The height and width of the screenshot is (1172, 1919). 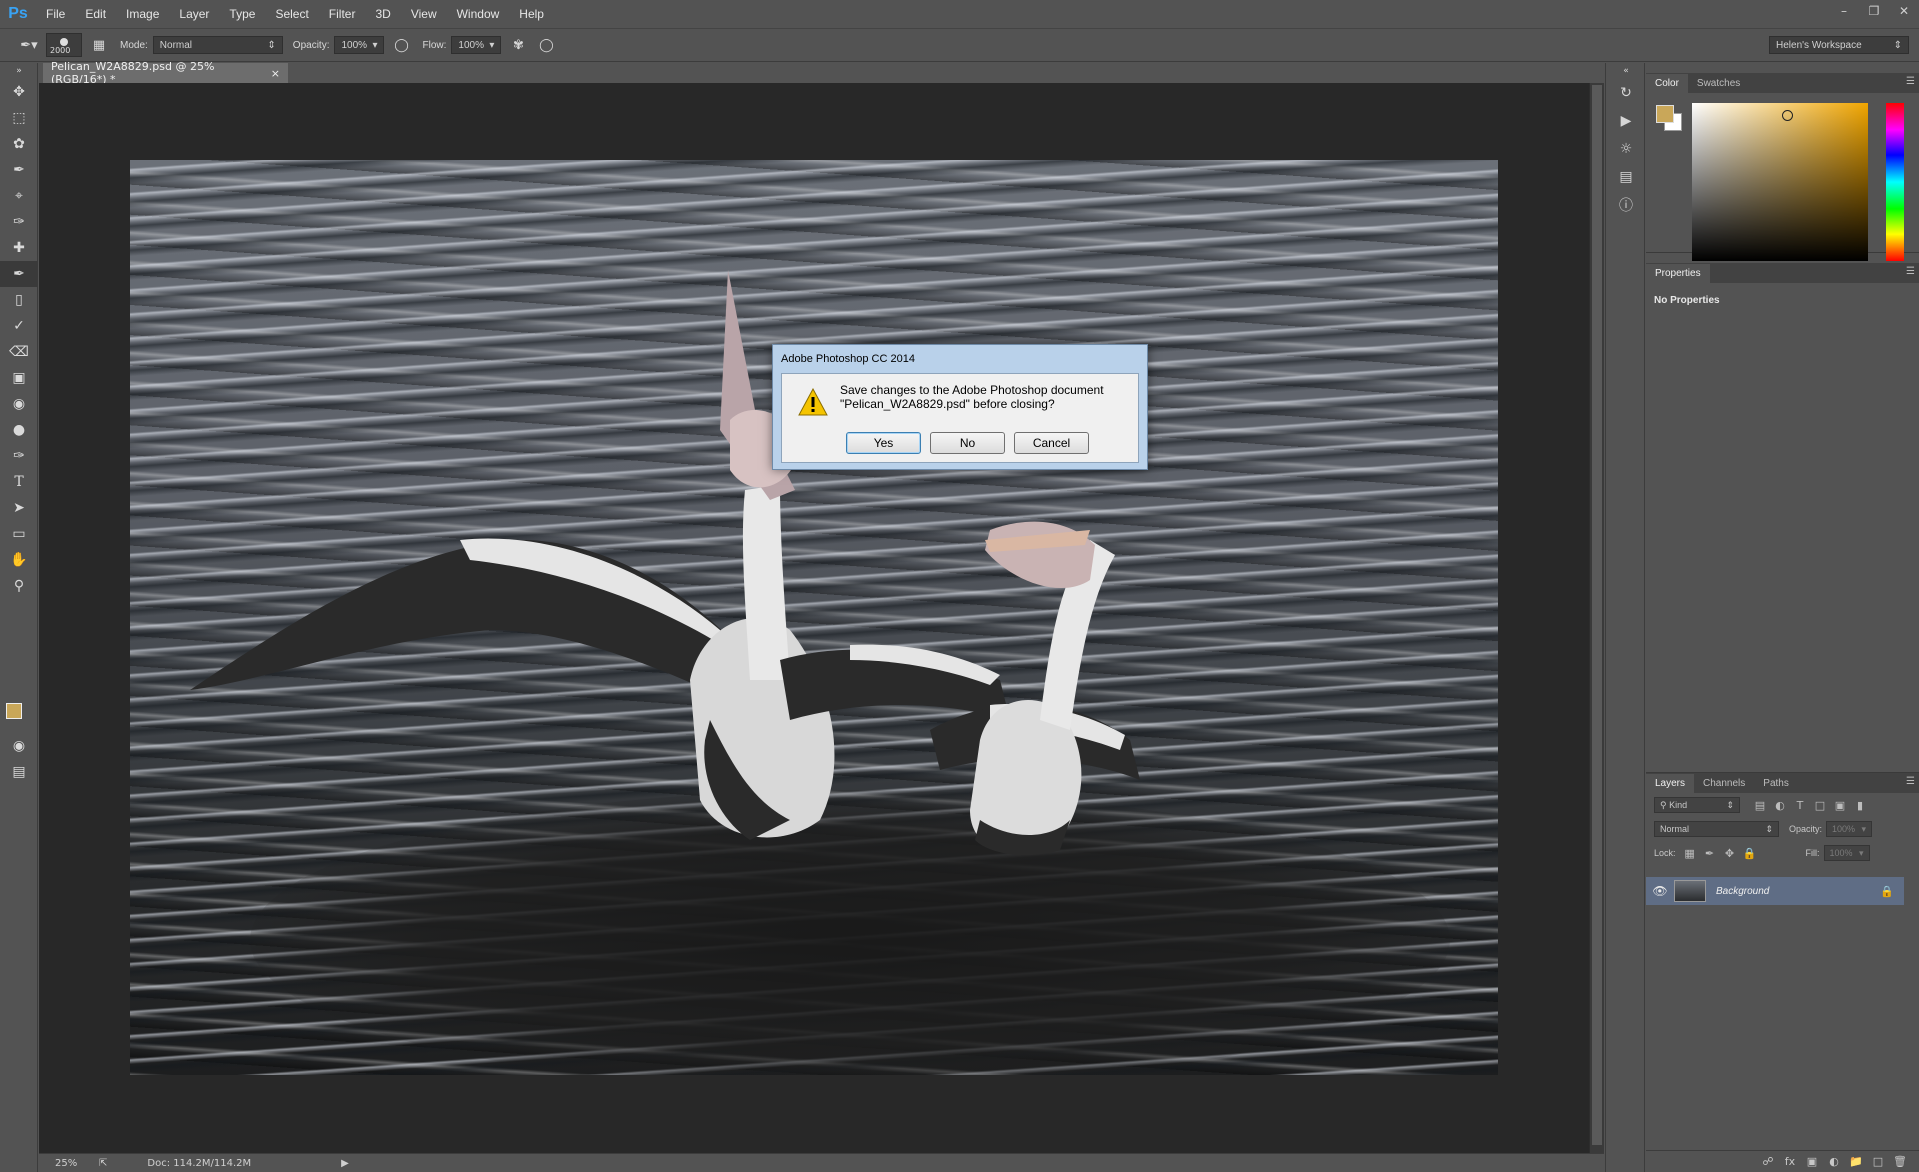 I want to click on collapse-toolbar-icon: », so click(x=19, y=71).